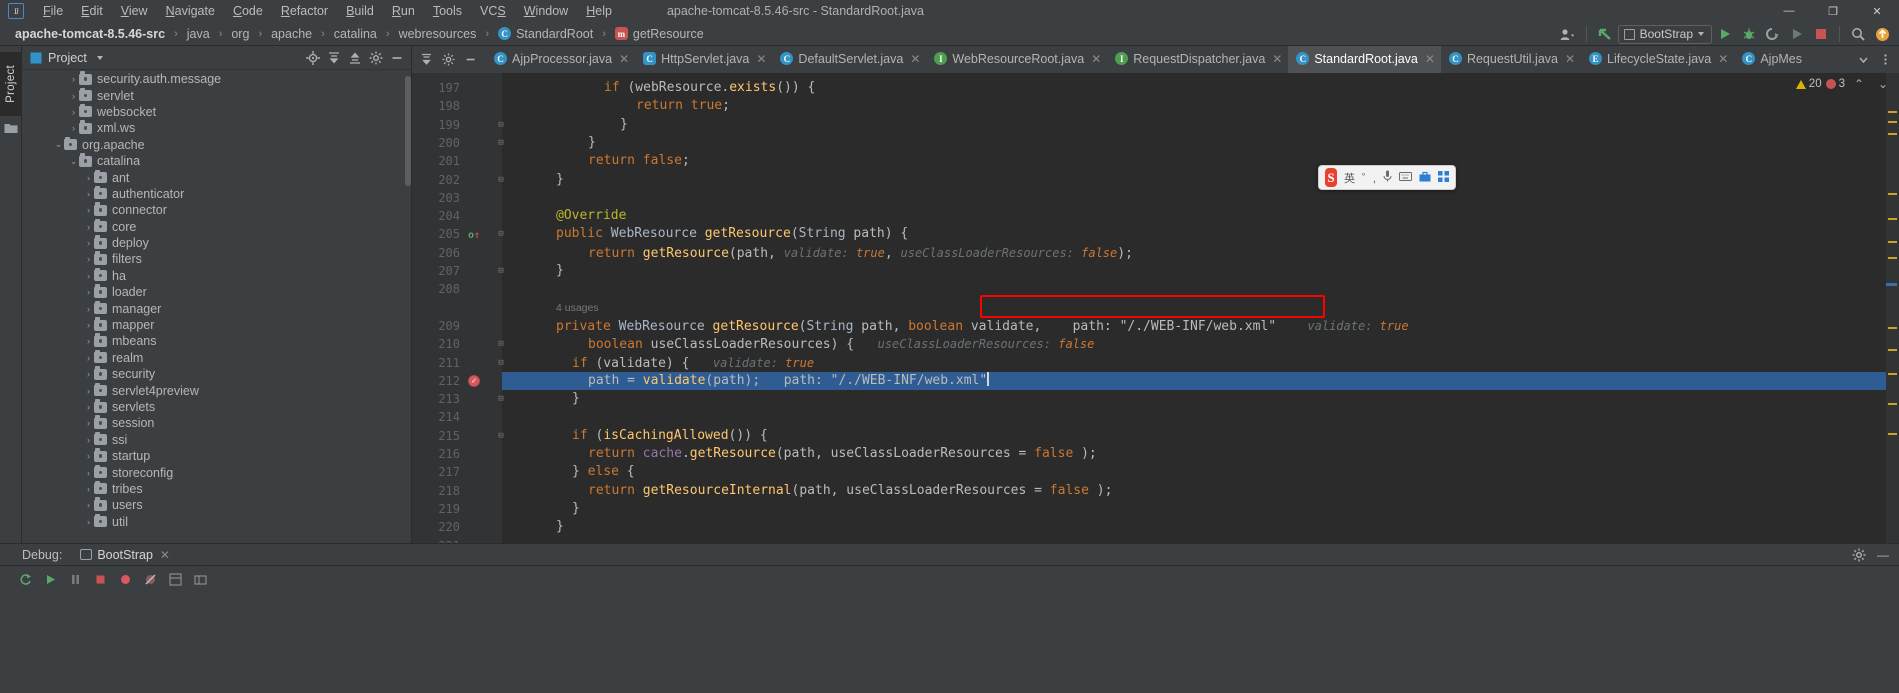  What do you see at coordinates (313, 58) in the screenshot?
I see `locate-icon` at bounding box center [313, 58].